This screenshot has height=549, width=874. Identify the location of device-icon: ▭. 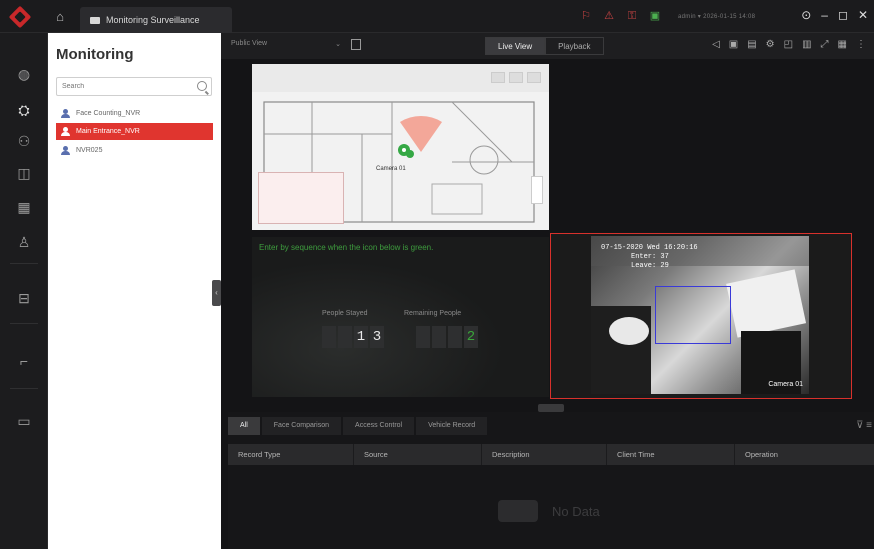
(24, 421).